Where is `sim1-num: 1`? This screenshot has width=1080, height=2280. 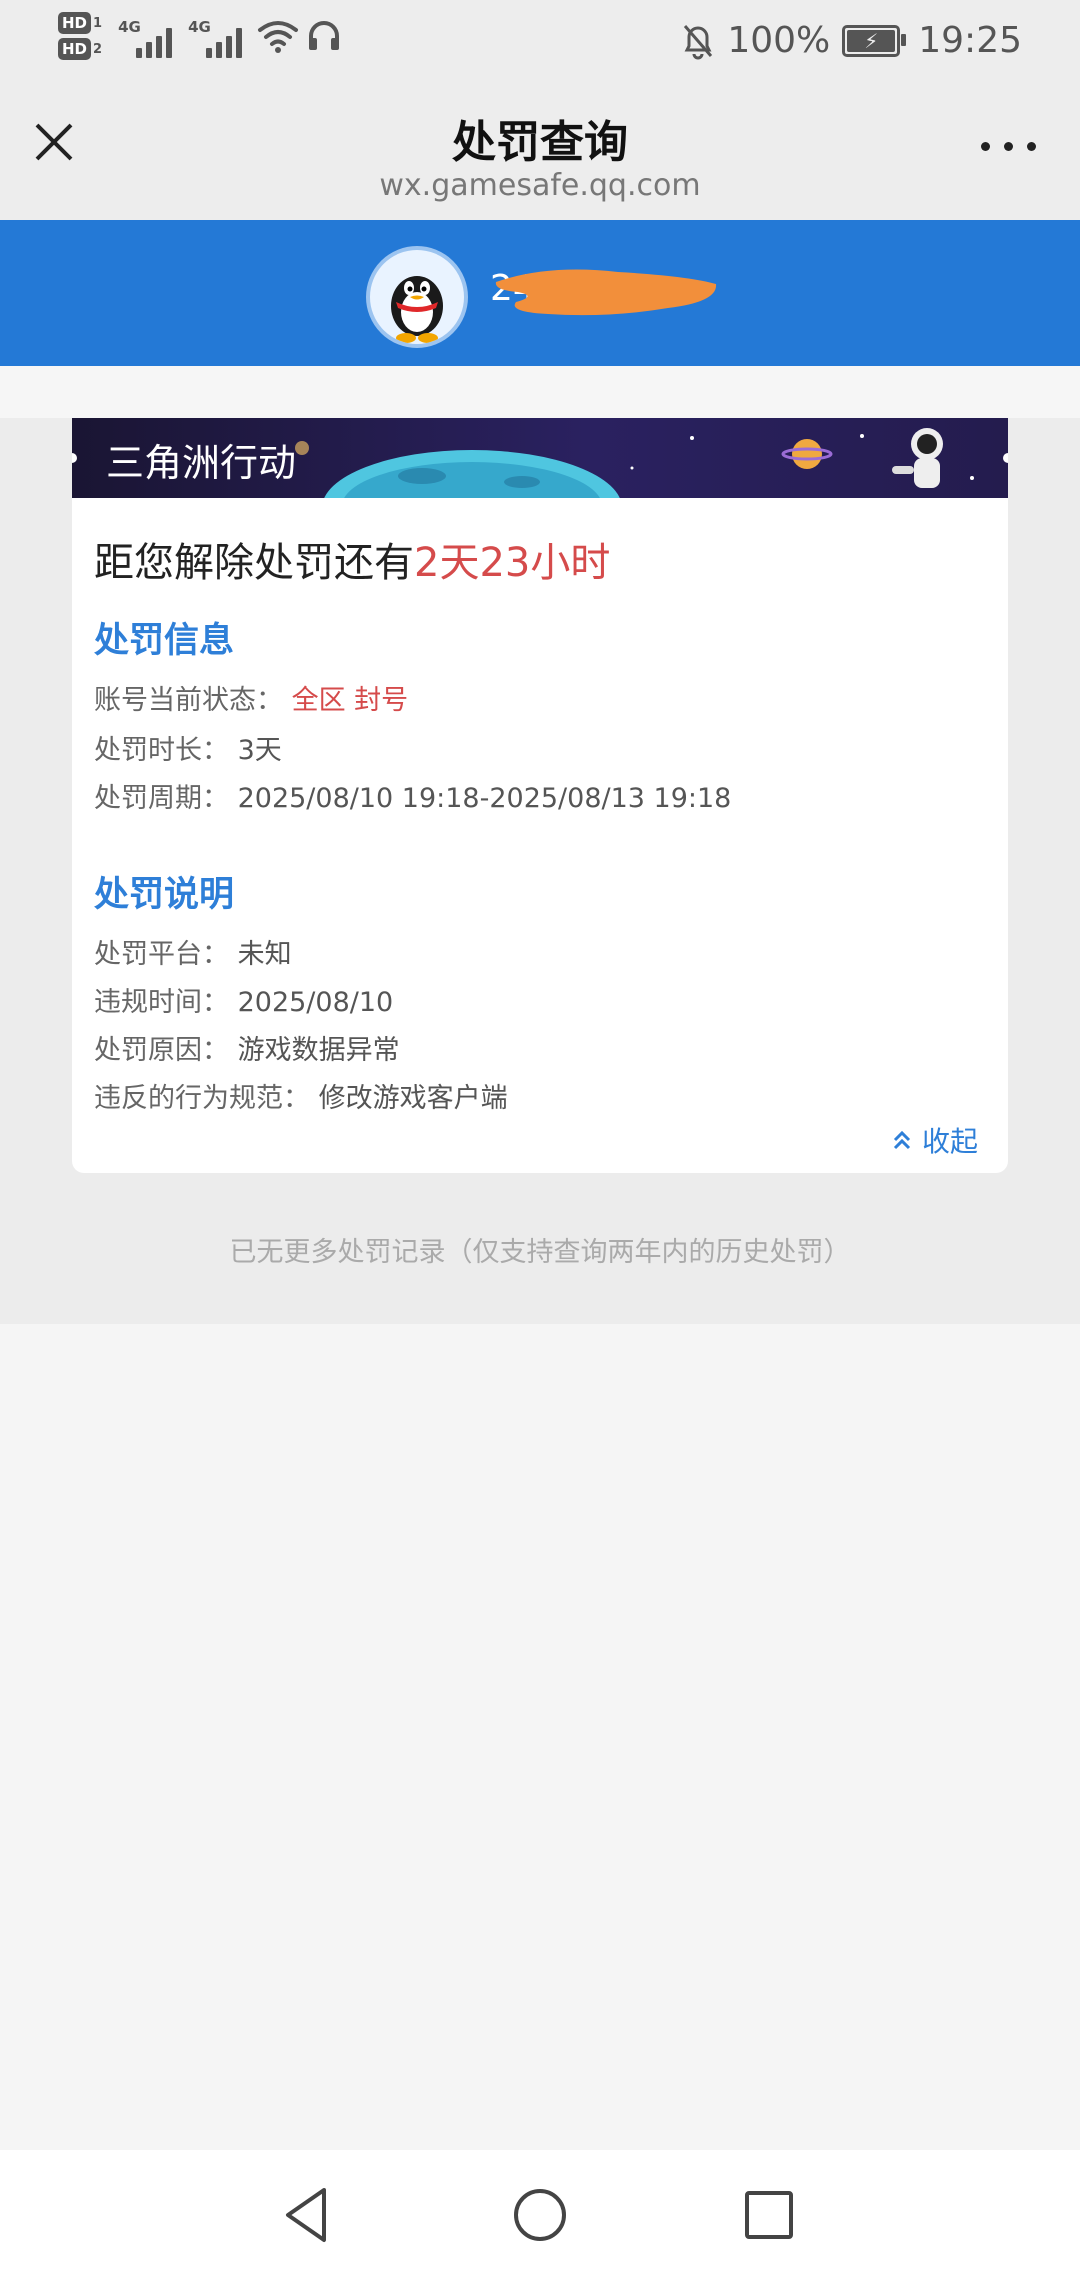 sim1-num: 1 is located at coordinates (98, 23).